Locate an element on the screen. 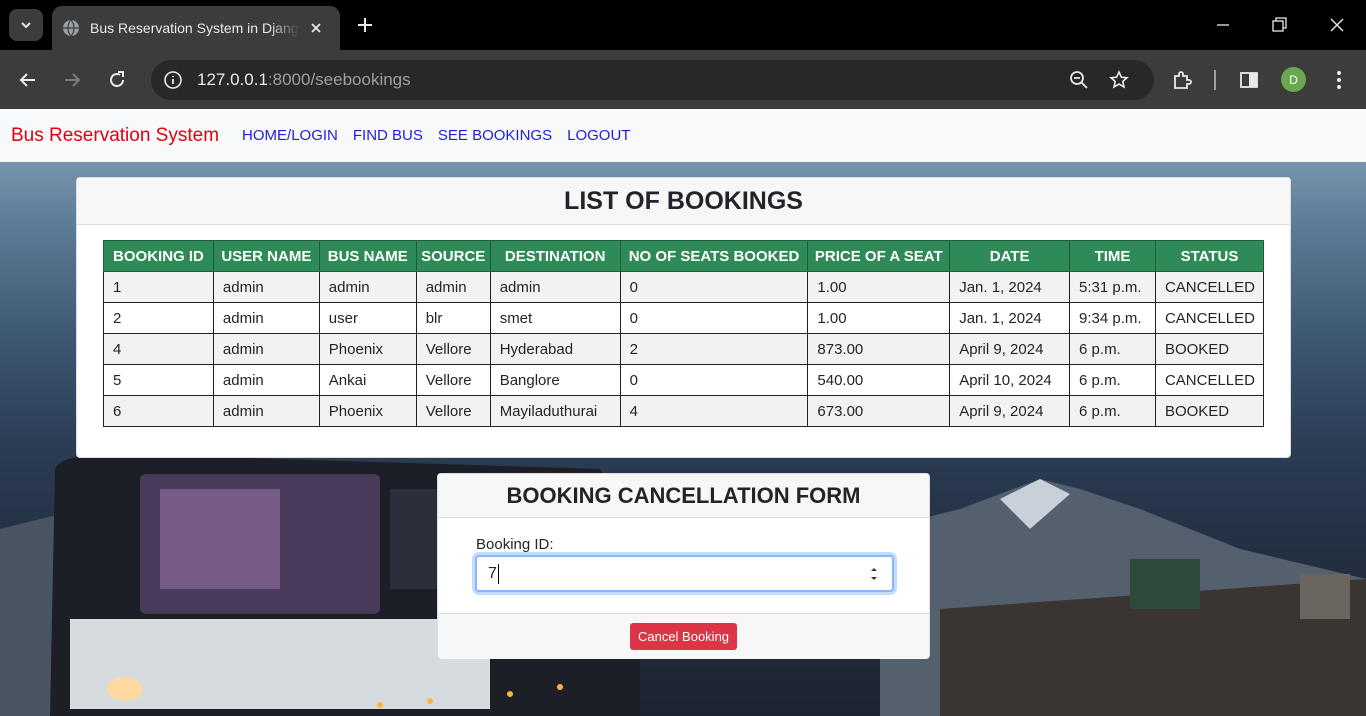  cell-date: Jan. 1, 2024 is located at coordinates (1010, 287).